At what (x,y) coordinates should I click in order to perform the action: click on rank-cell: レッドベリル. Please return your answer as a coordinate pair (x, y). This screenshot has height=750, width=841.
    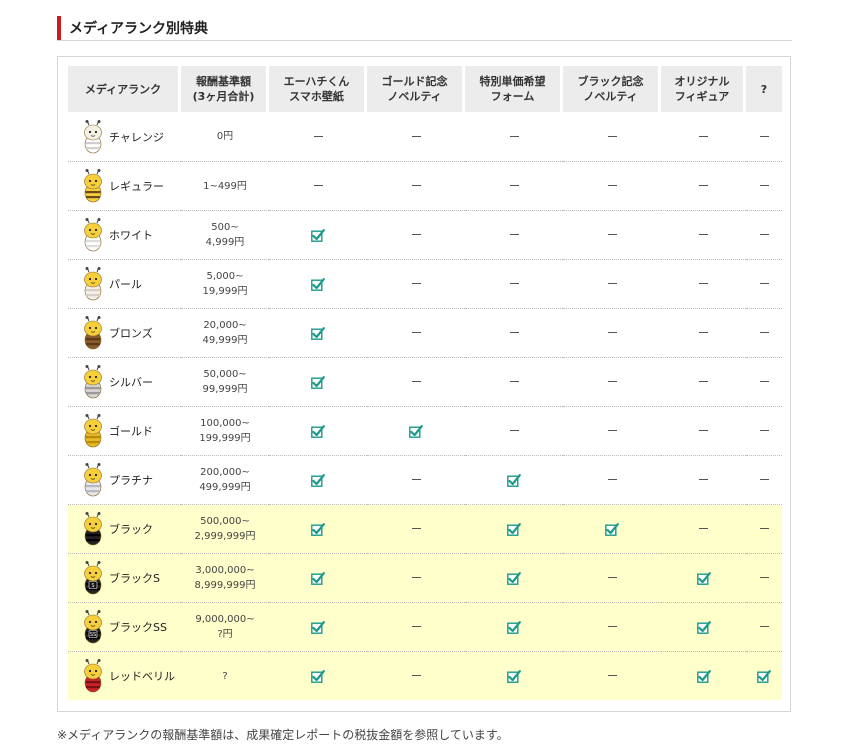
    Looking at the image, I should click on (124, 676).